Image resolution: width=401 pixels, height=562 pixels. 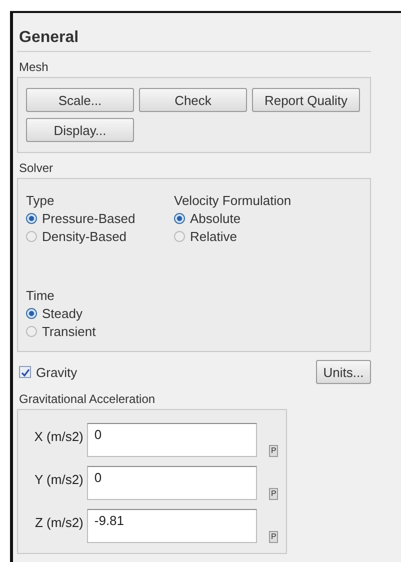 I want to click on panel-title: General, so click(x=49, y=37).